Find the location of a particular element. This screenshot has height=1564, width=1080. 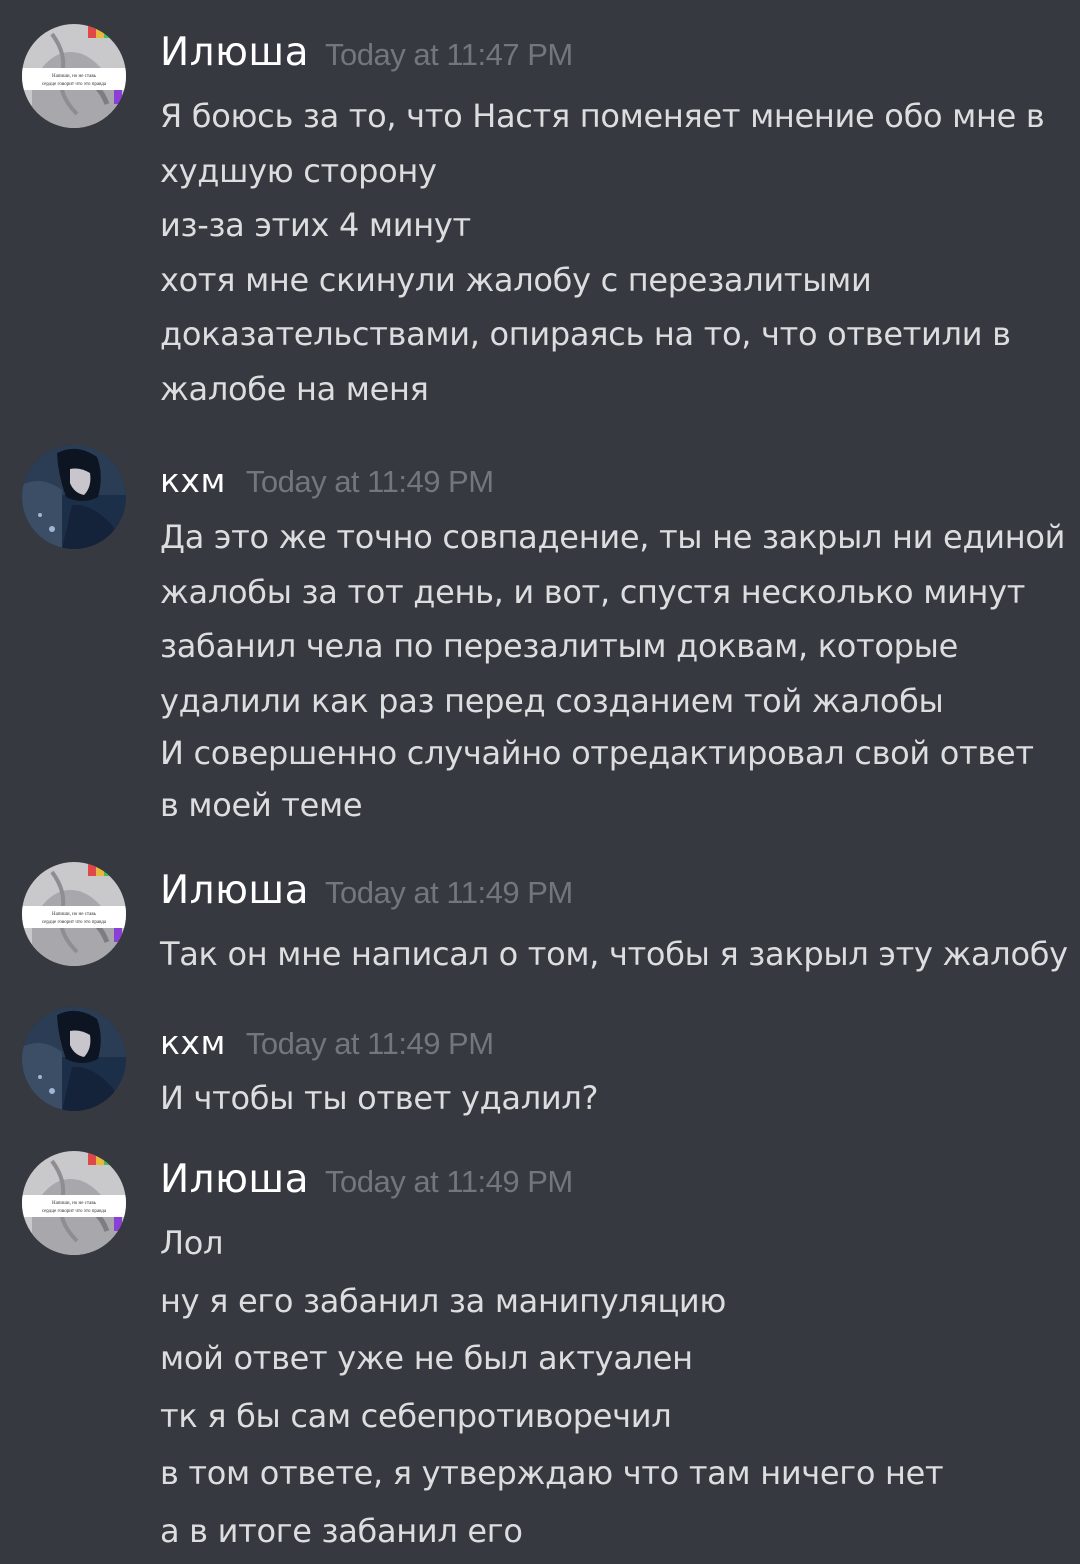

message-line: мой ответ уже не был актуален is located at coordinates (426, 1358).